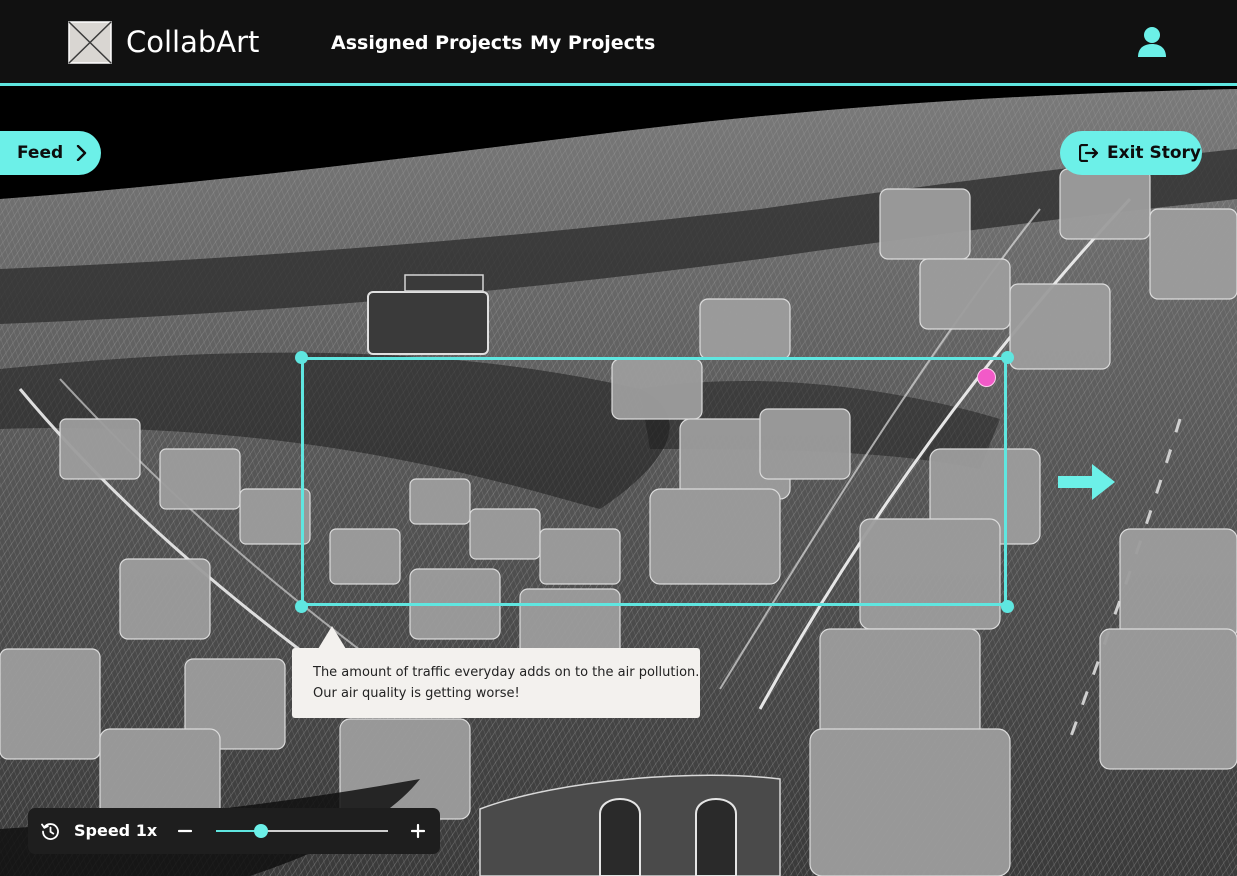  I want to click on app-logo-text: CollabArt, so click(192, 42).